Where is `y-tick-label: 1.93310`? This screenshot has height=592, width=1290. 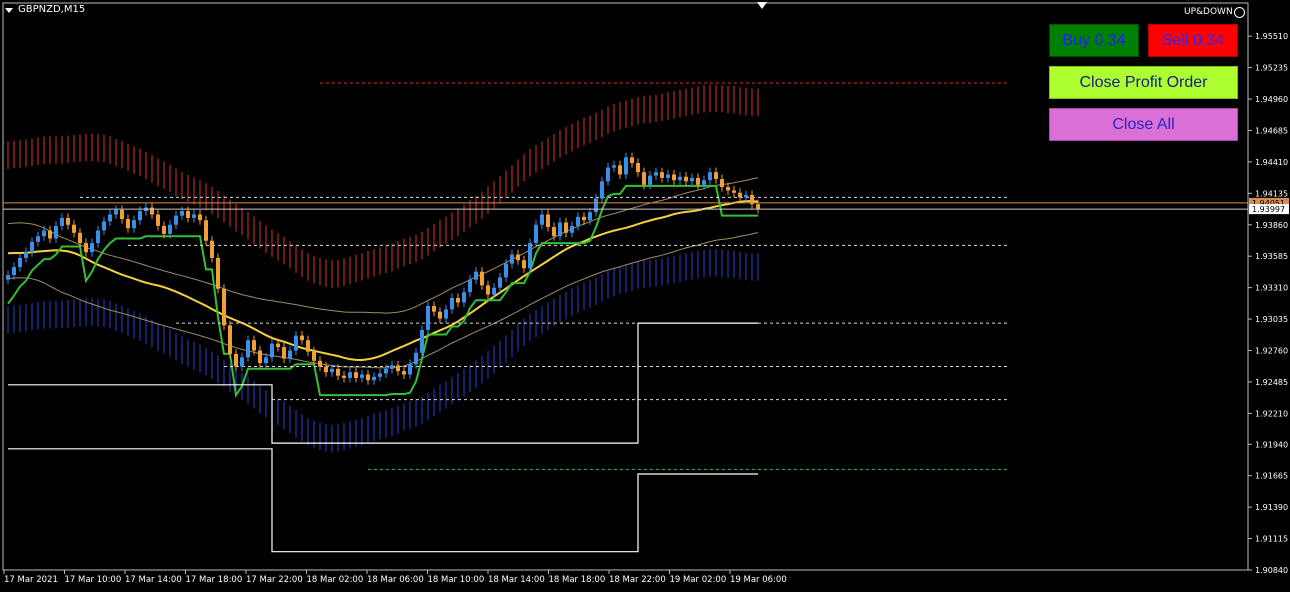 y-tick-label: 1.93310 is located at coordinates (1271, 288).